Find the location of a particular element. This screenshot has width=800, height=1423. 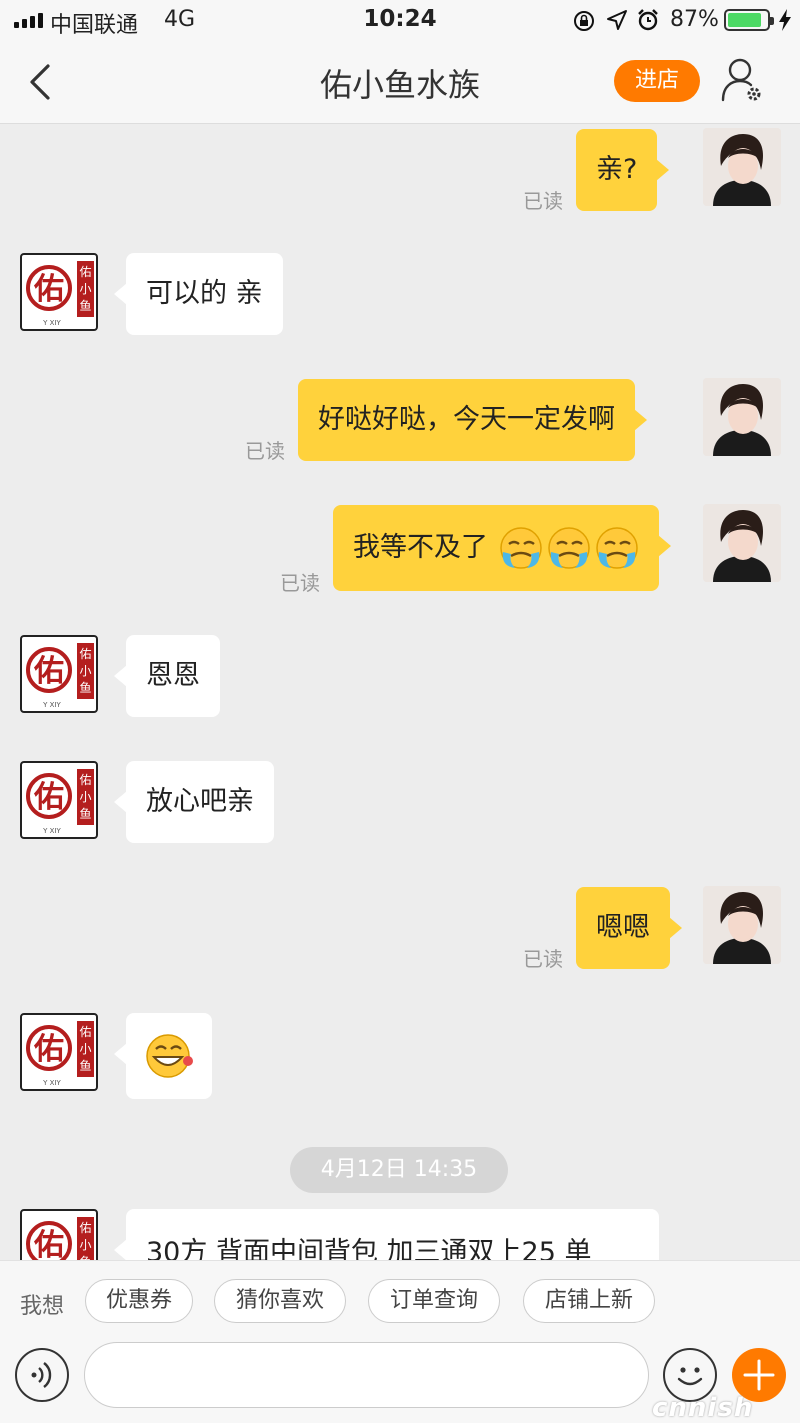

enter-store-button: 进店 is located at coordinates (657, 81).